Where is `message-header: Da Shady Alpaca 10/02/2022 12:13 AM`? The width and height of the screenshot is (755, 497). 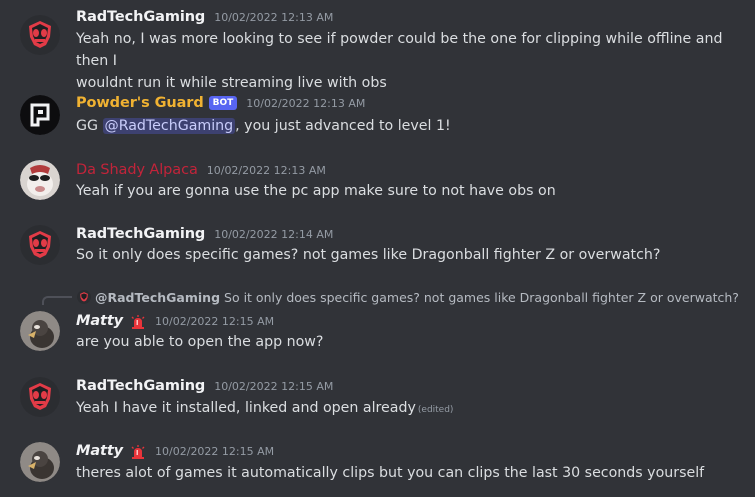 message-header: Da Shady Alpaca 10/02/2022 12:13 AM is located at coordinates (201, 170).